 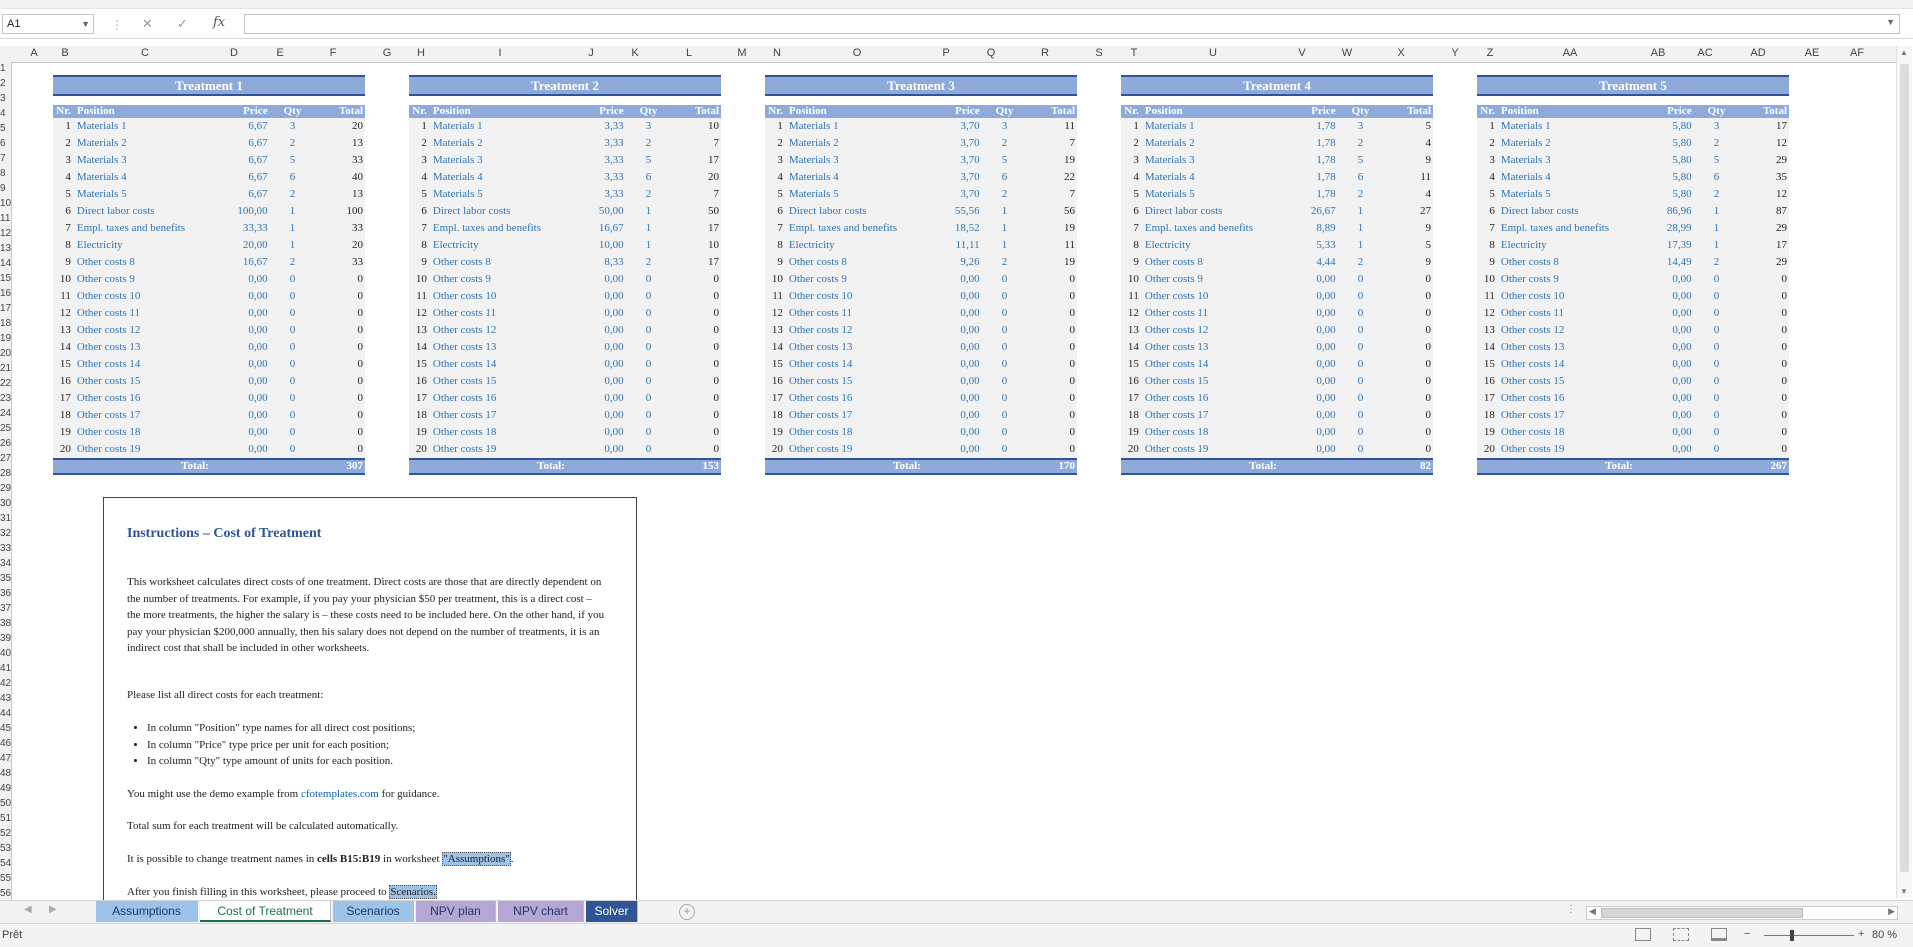 I want to click on row-header: 48, so click(x=5, y=774).